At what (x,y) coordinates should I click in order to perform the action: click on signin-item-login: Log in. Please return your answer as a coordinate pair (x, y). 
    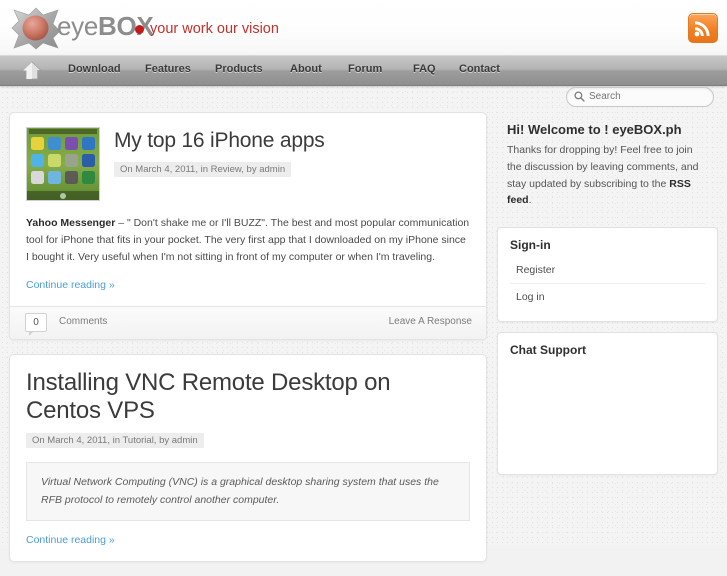
    Looking at the image, I should click on (607, 297).